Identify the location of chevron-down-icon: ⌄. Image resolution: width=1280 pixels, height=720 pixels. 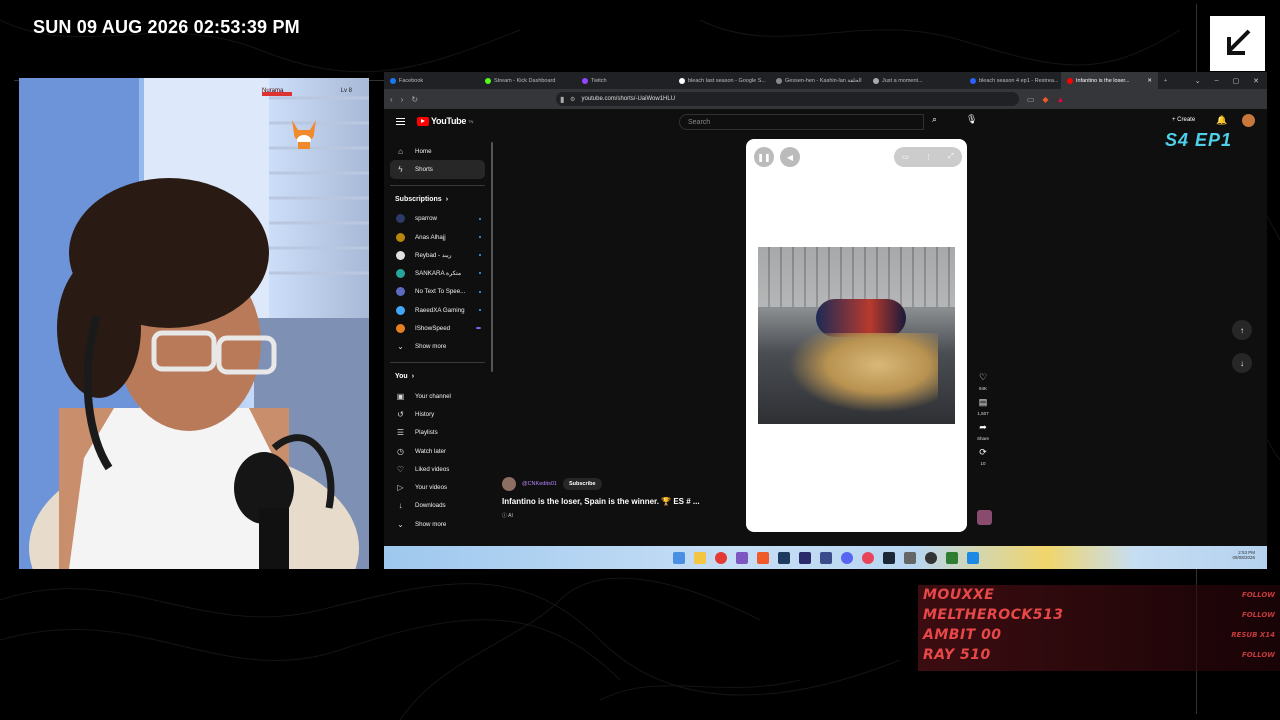
(400, 347).